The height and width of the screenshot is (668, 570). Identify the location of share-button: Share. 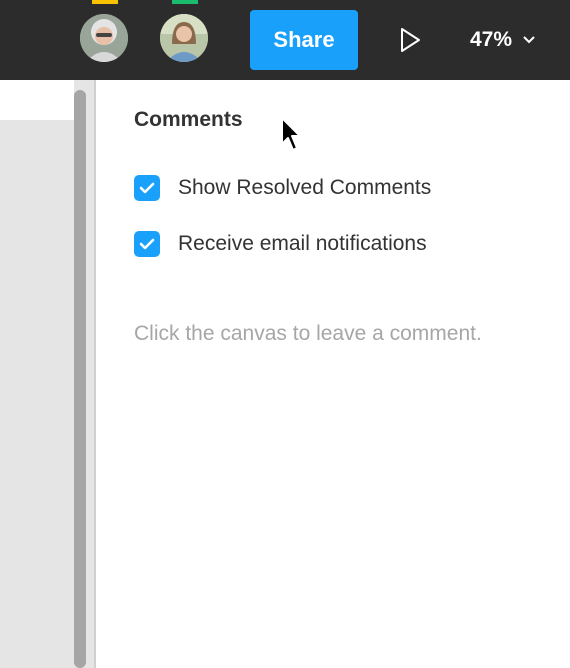
(304, 40).